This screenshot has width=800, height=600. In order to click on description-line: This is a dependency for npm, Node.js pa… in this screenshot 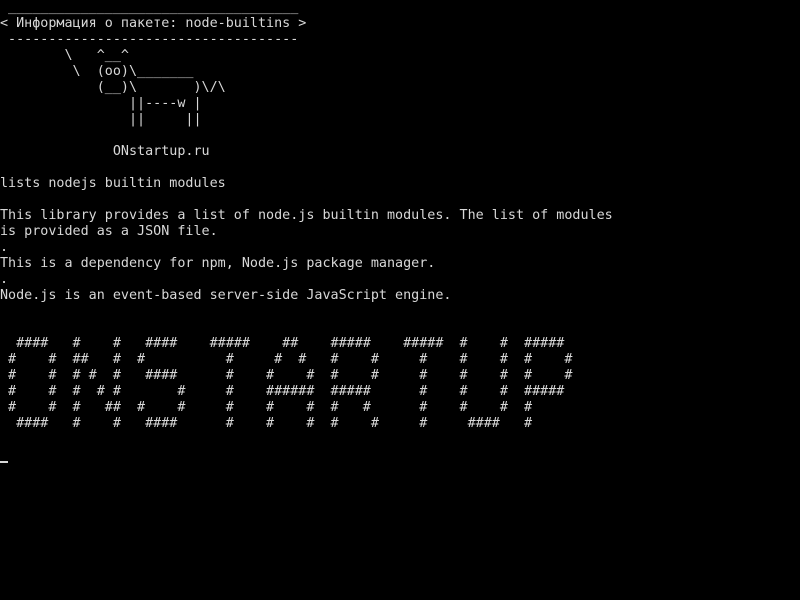, I will do `click(218, 263)`.